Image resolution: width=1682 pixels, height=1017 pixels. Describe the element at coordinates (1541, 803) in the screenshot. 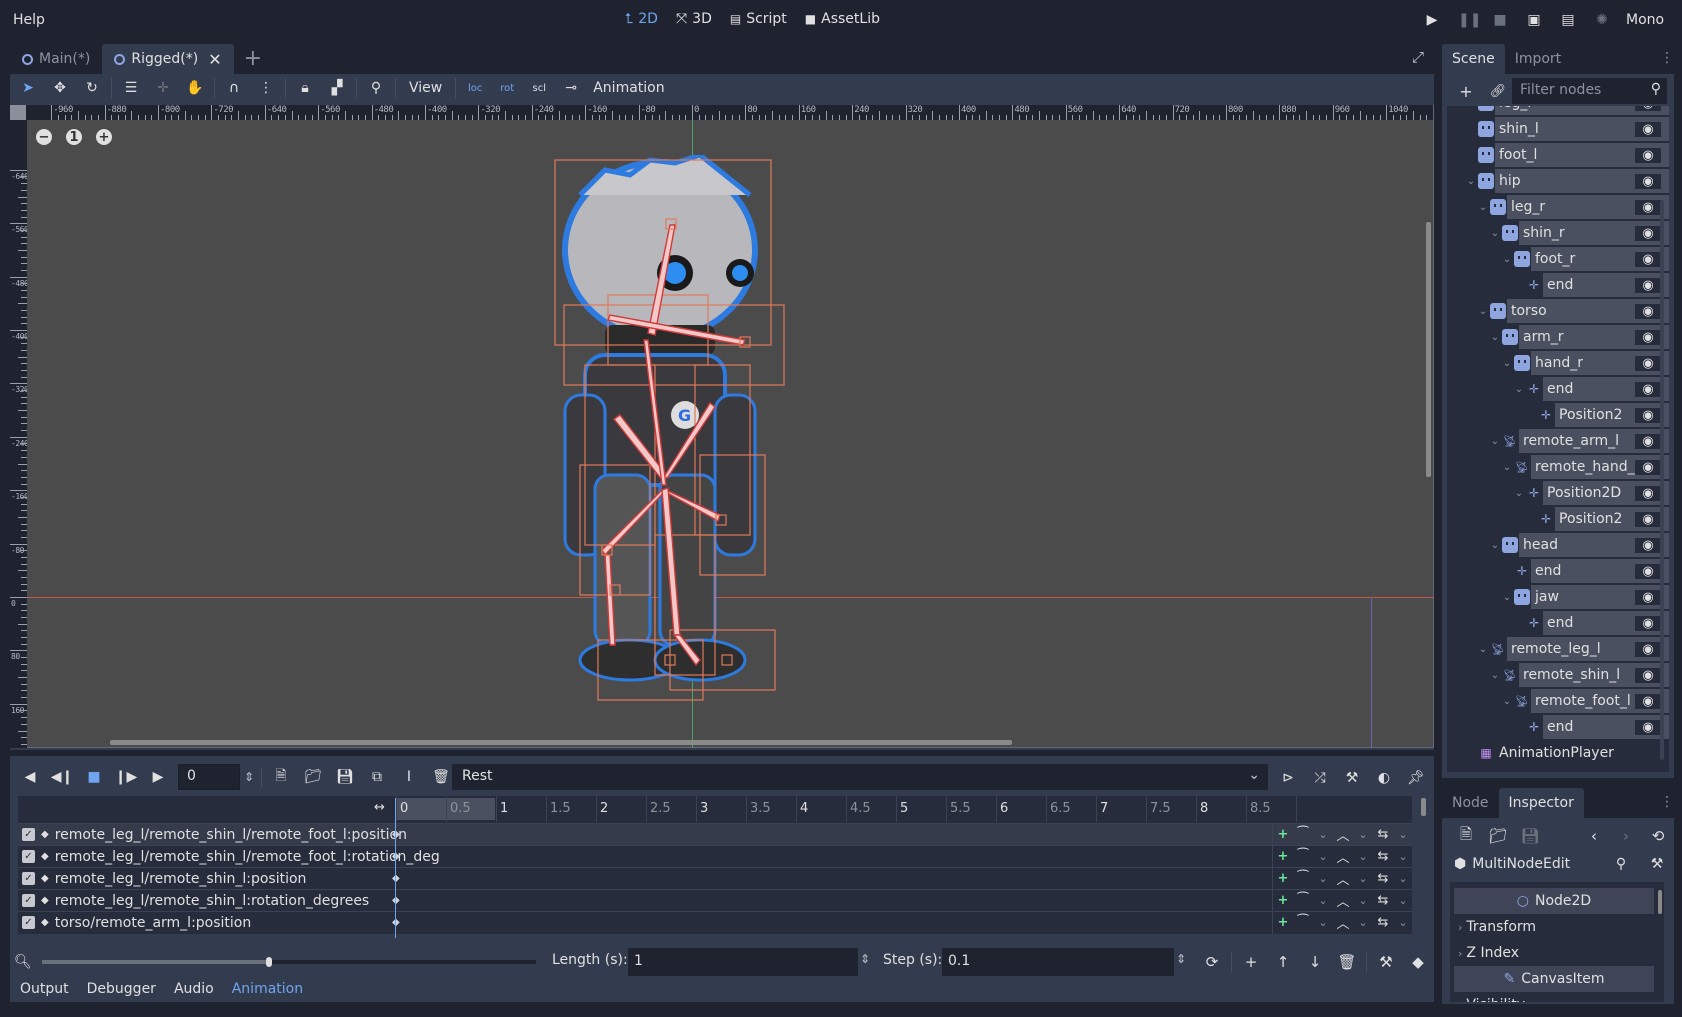

I see `tab-inspector: Inspector` at that location.